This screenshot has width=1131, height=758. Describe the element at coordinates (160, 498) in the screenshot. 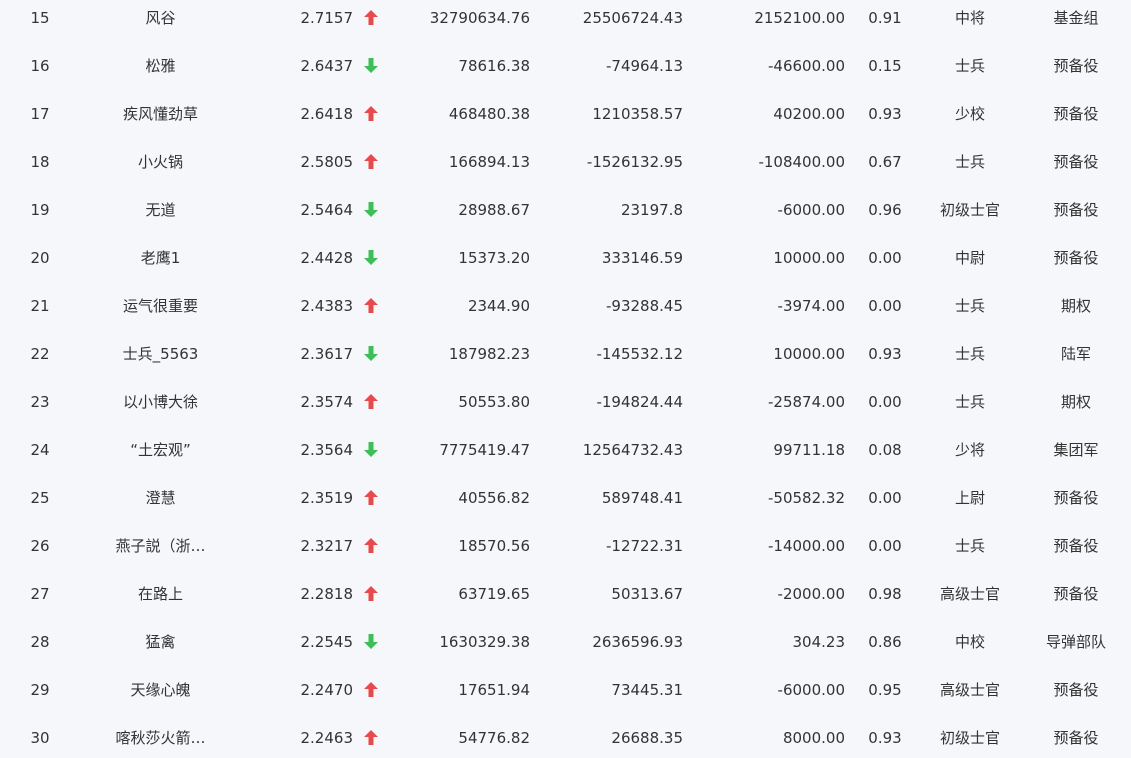

I see `name-cell: 澄慧` at that location.